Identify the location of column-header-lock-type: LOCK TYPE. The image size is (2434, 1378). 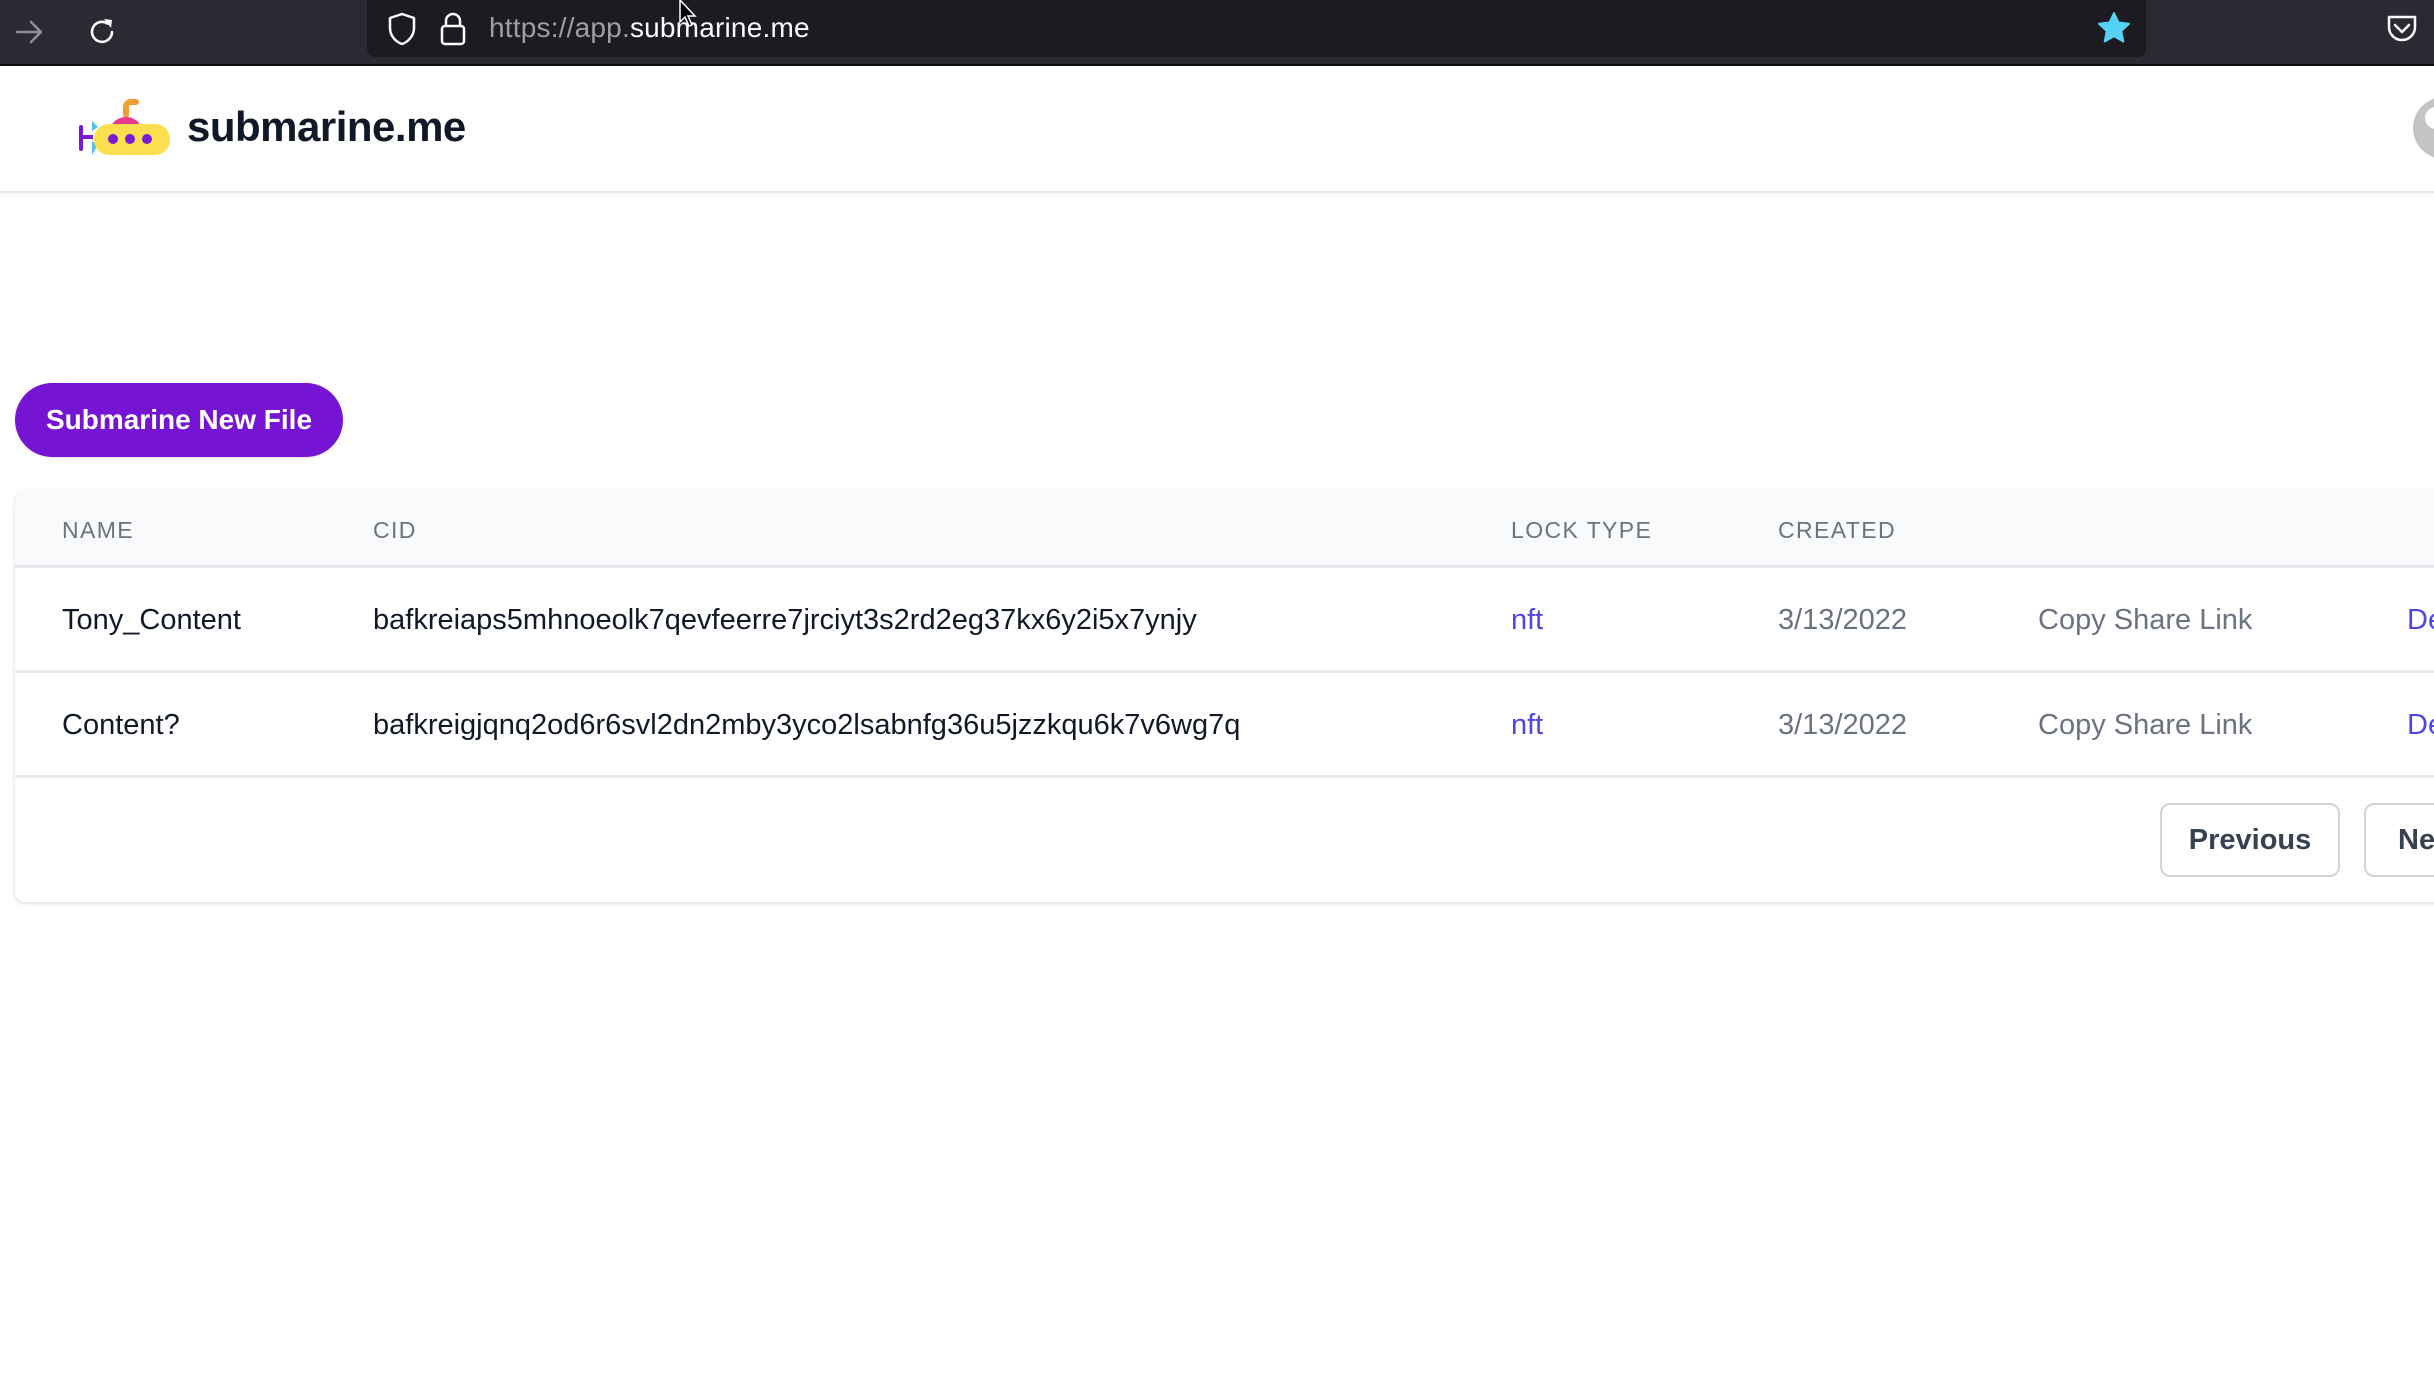
(1582, 530).